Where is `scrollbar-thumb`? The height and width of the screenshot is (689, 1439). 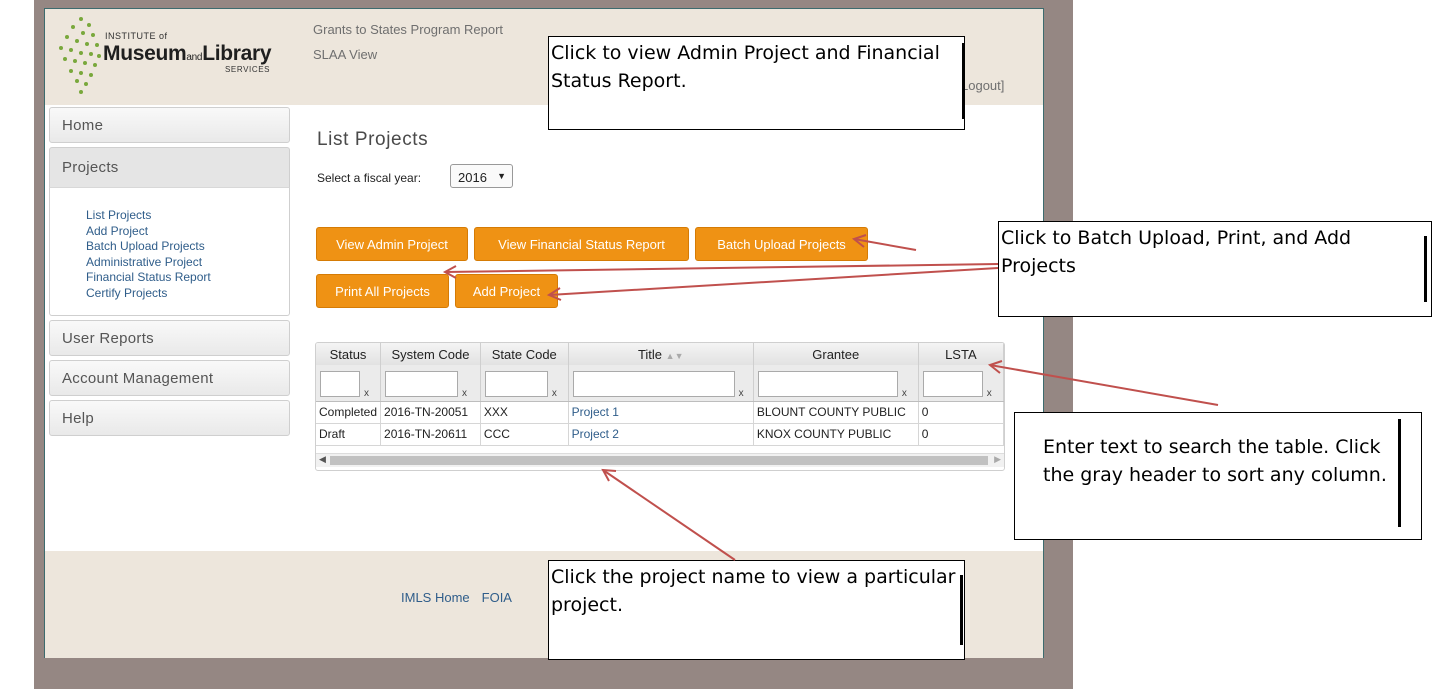 scrollbar-thumb is located at coordinates (659, 460).